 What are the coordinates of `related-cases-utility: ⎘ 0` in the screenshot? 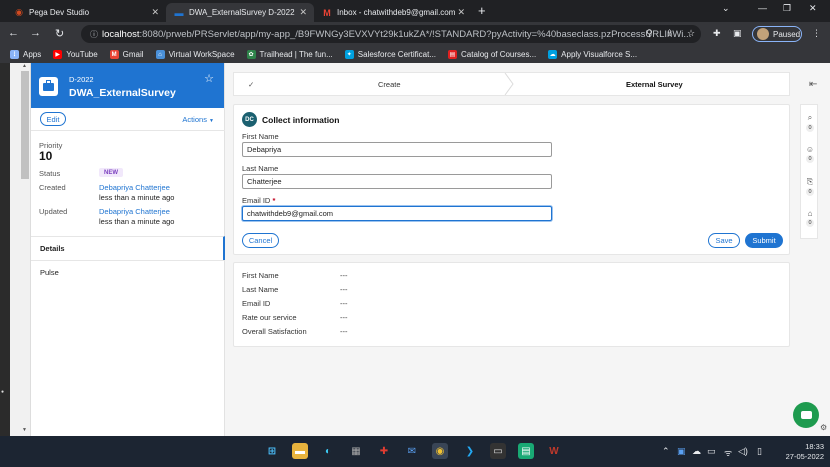 It's located at (810, 186).